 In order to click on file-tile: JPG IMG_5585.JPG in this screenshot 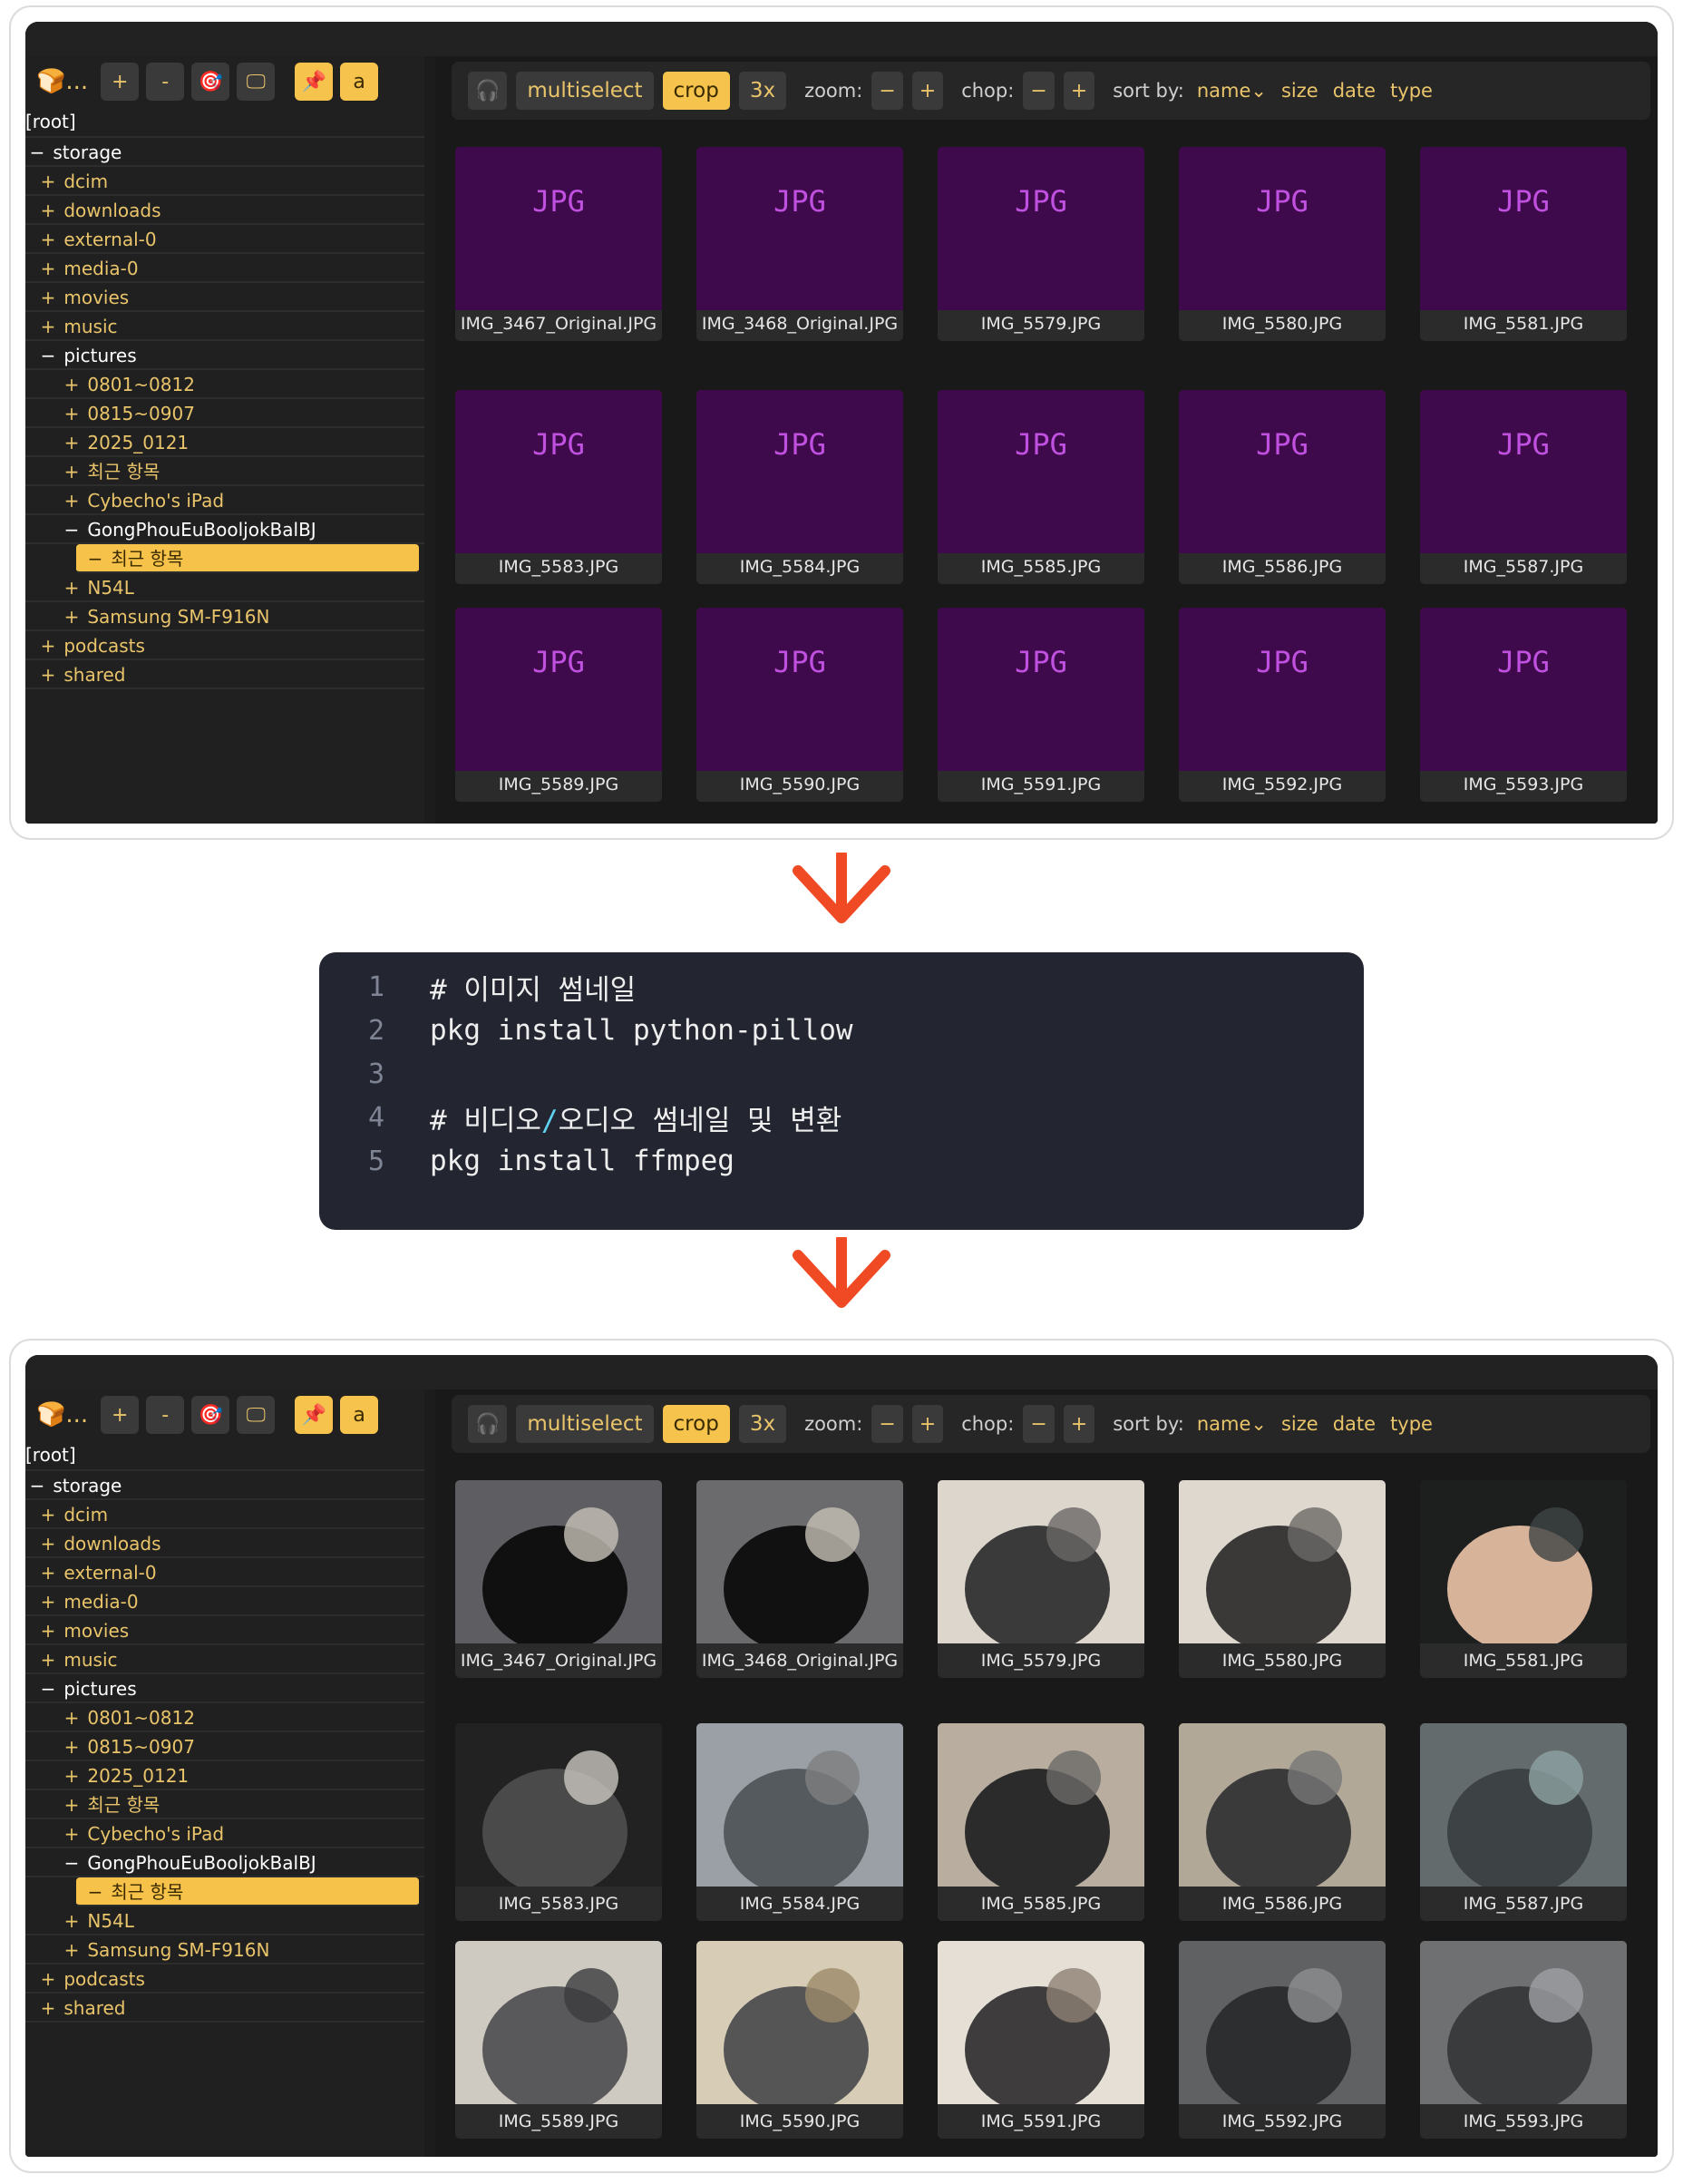, I will do `click(1041, 487)`.